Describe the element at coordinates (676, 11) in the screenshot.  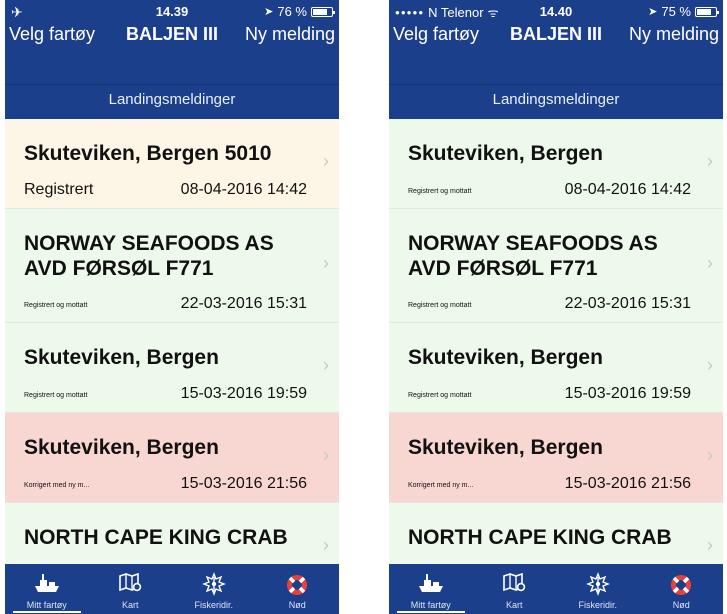
I see `battery-percent: 75 %` at that location.